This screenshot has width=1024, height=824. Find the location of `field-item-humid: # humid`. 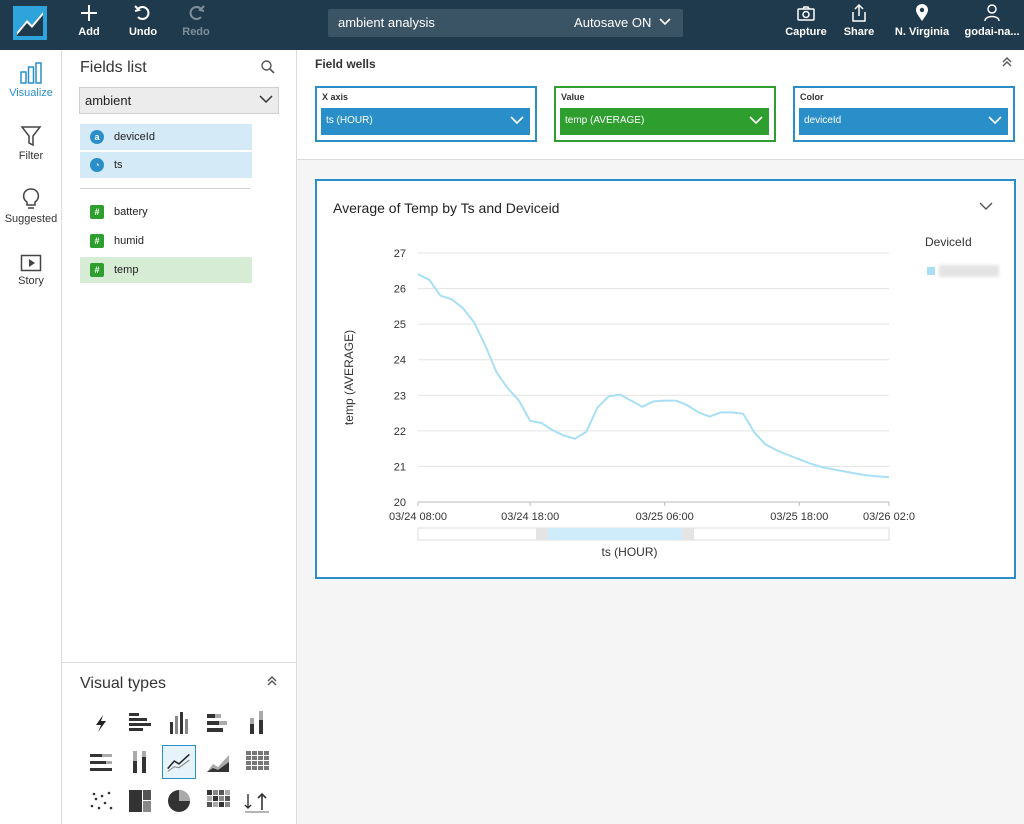

field-item-humid: # humid is located at coordinates (166, 241).